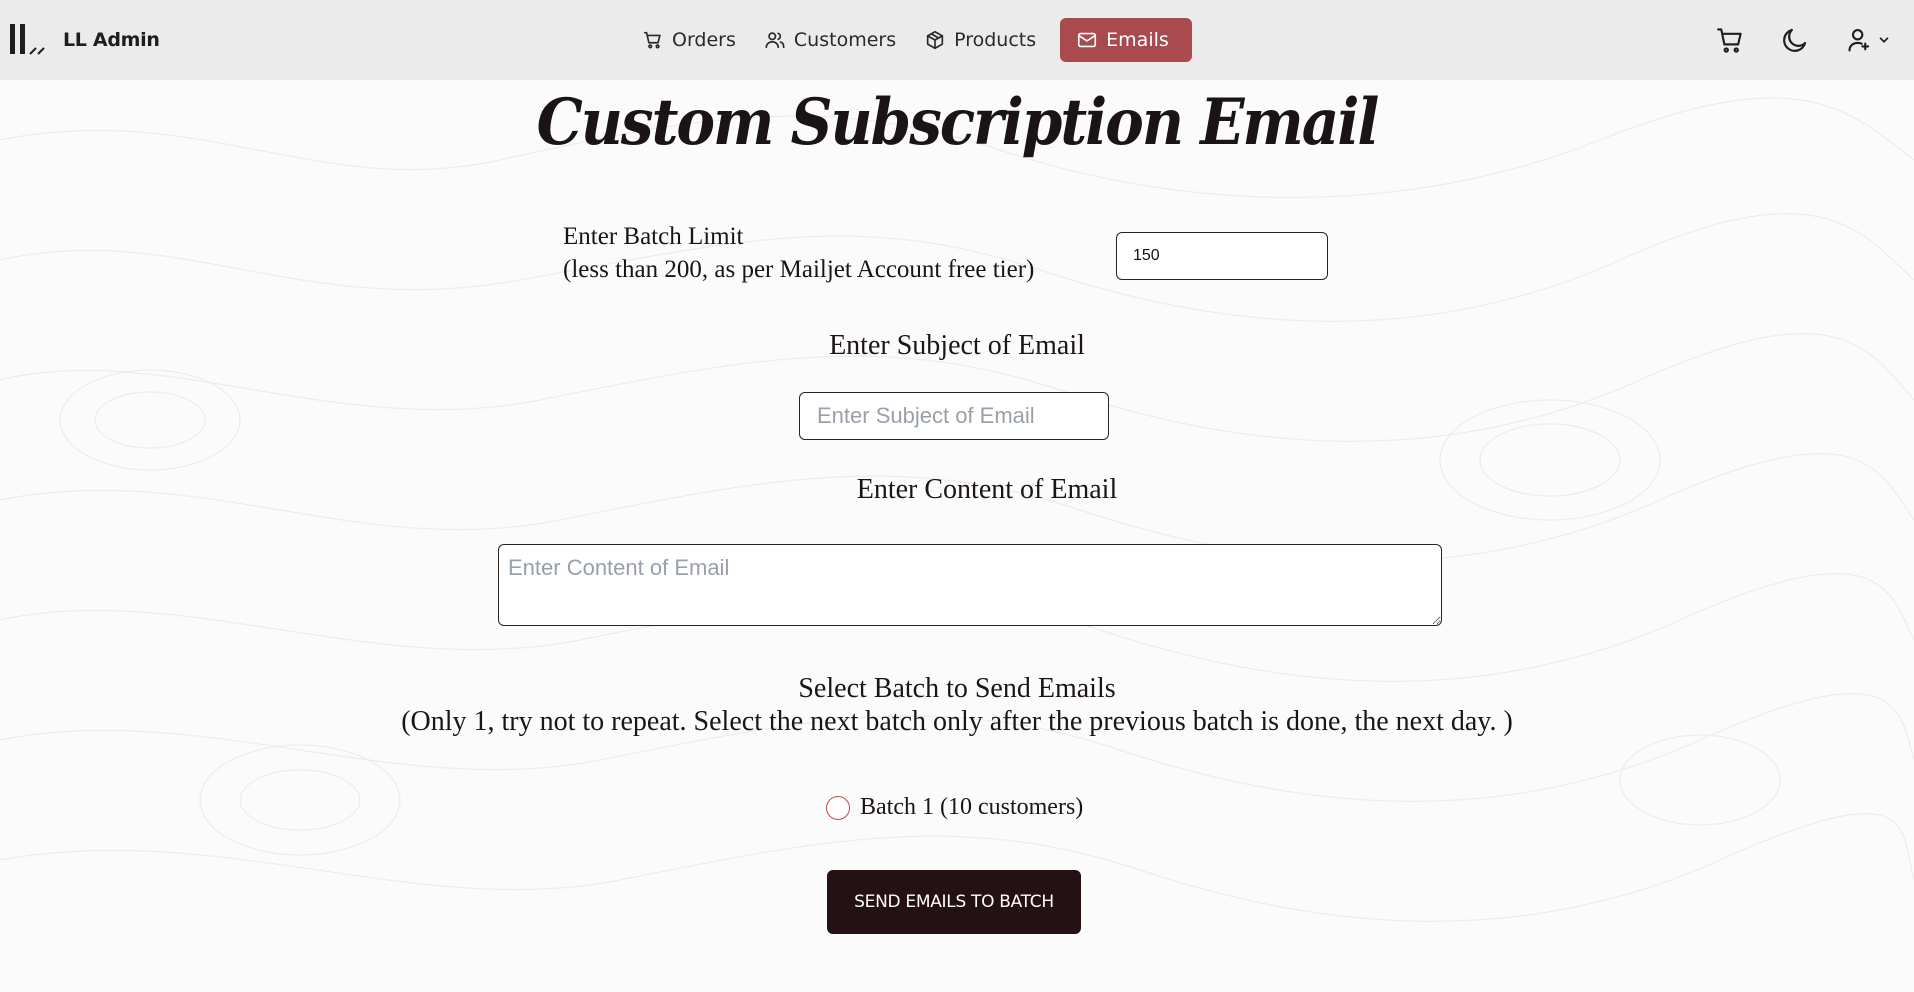 The width and height of the screenshot is (1914, 992). Describe the element at coordinates (958, 122) in the screenshot. I see `page-title: Custom Subscription Email` at that location.